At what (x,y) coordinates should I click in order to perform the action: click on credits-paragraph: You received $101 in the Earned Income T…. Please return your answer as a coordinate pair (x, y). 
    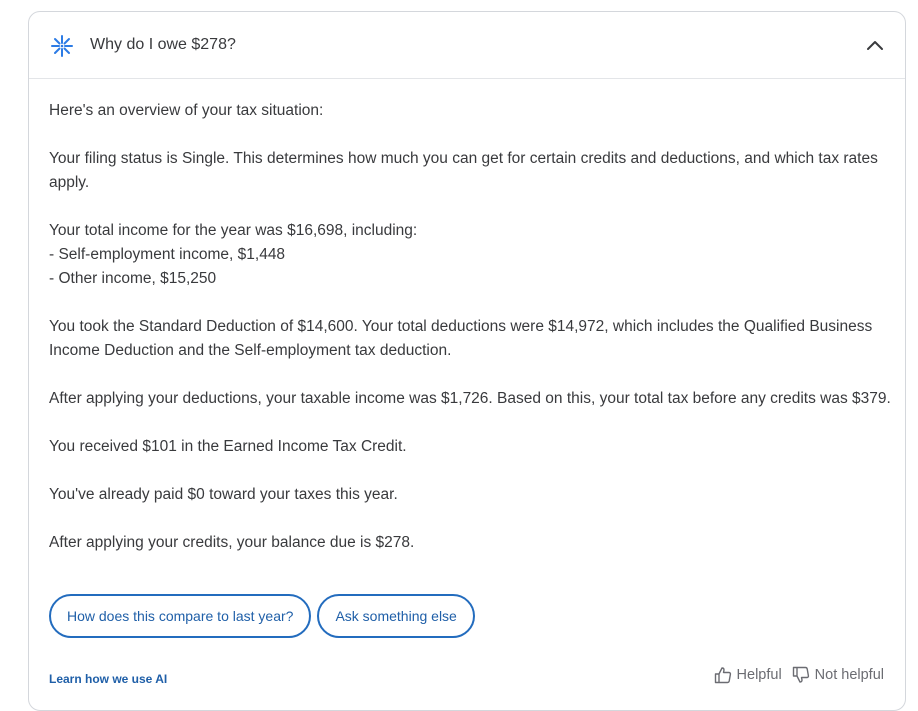
    Looking at the image, I should click on (228, 446).